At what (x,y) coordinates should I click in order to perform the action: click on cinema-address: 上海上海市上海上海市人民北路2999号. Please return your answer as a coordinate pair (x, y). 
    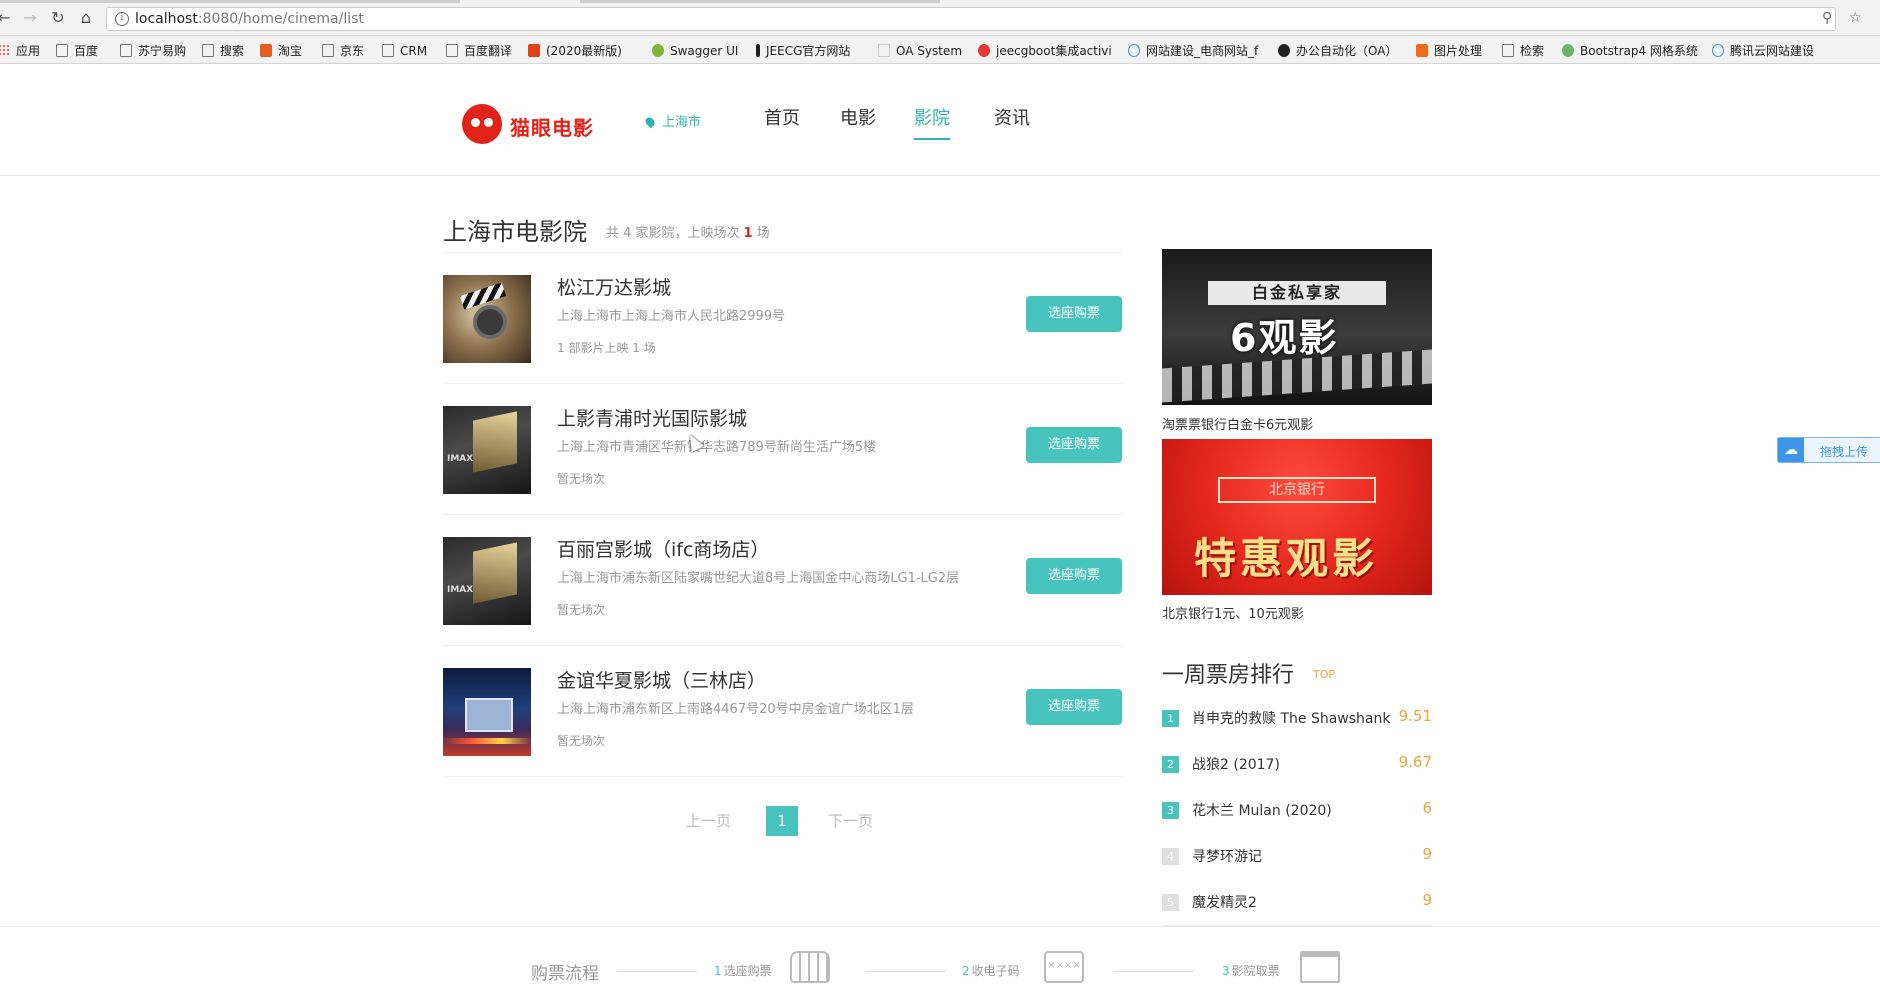
    Looking at the image, I should click on (671, 316).